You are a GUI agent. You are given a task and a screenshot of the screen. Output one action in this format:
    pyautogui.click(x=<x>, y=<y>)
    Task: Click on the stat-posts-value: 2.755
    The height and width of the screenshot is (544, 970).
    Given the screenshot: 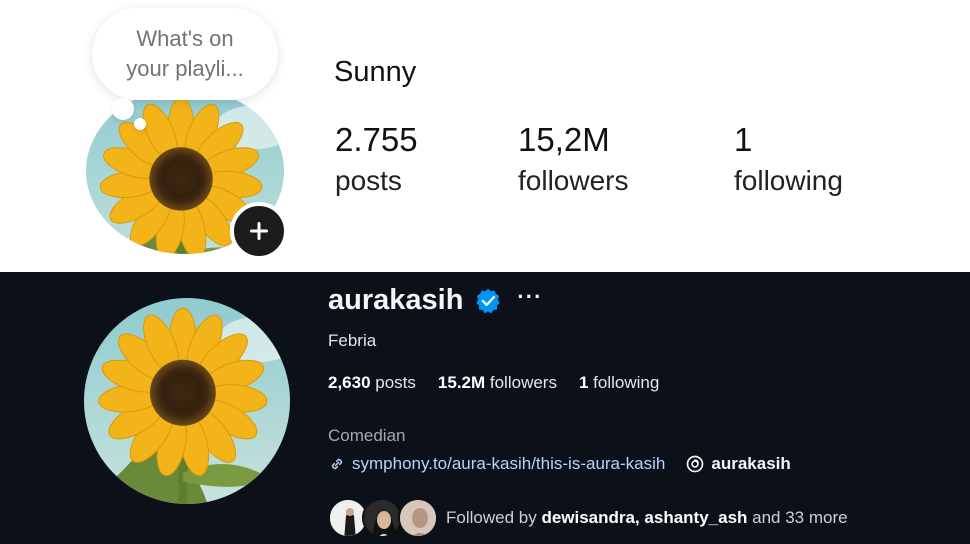 What is the action you would take?
    pyautogui.click(x=376, y=139)
    